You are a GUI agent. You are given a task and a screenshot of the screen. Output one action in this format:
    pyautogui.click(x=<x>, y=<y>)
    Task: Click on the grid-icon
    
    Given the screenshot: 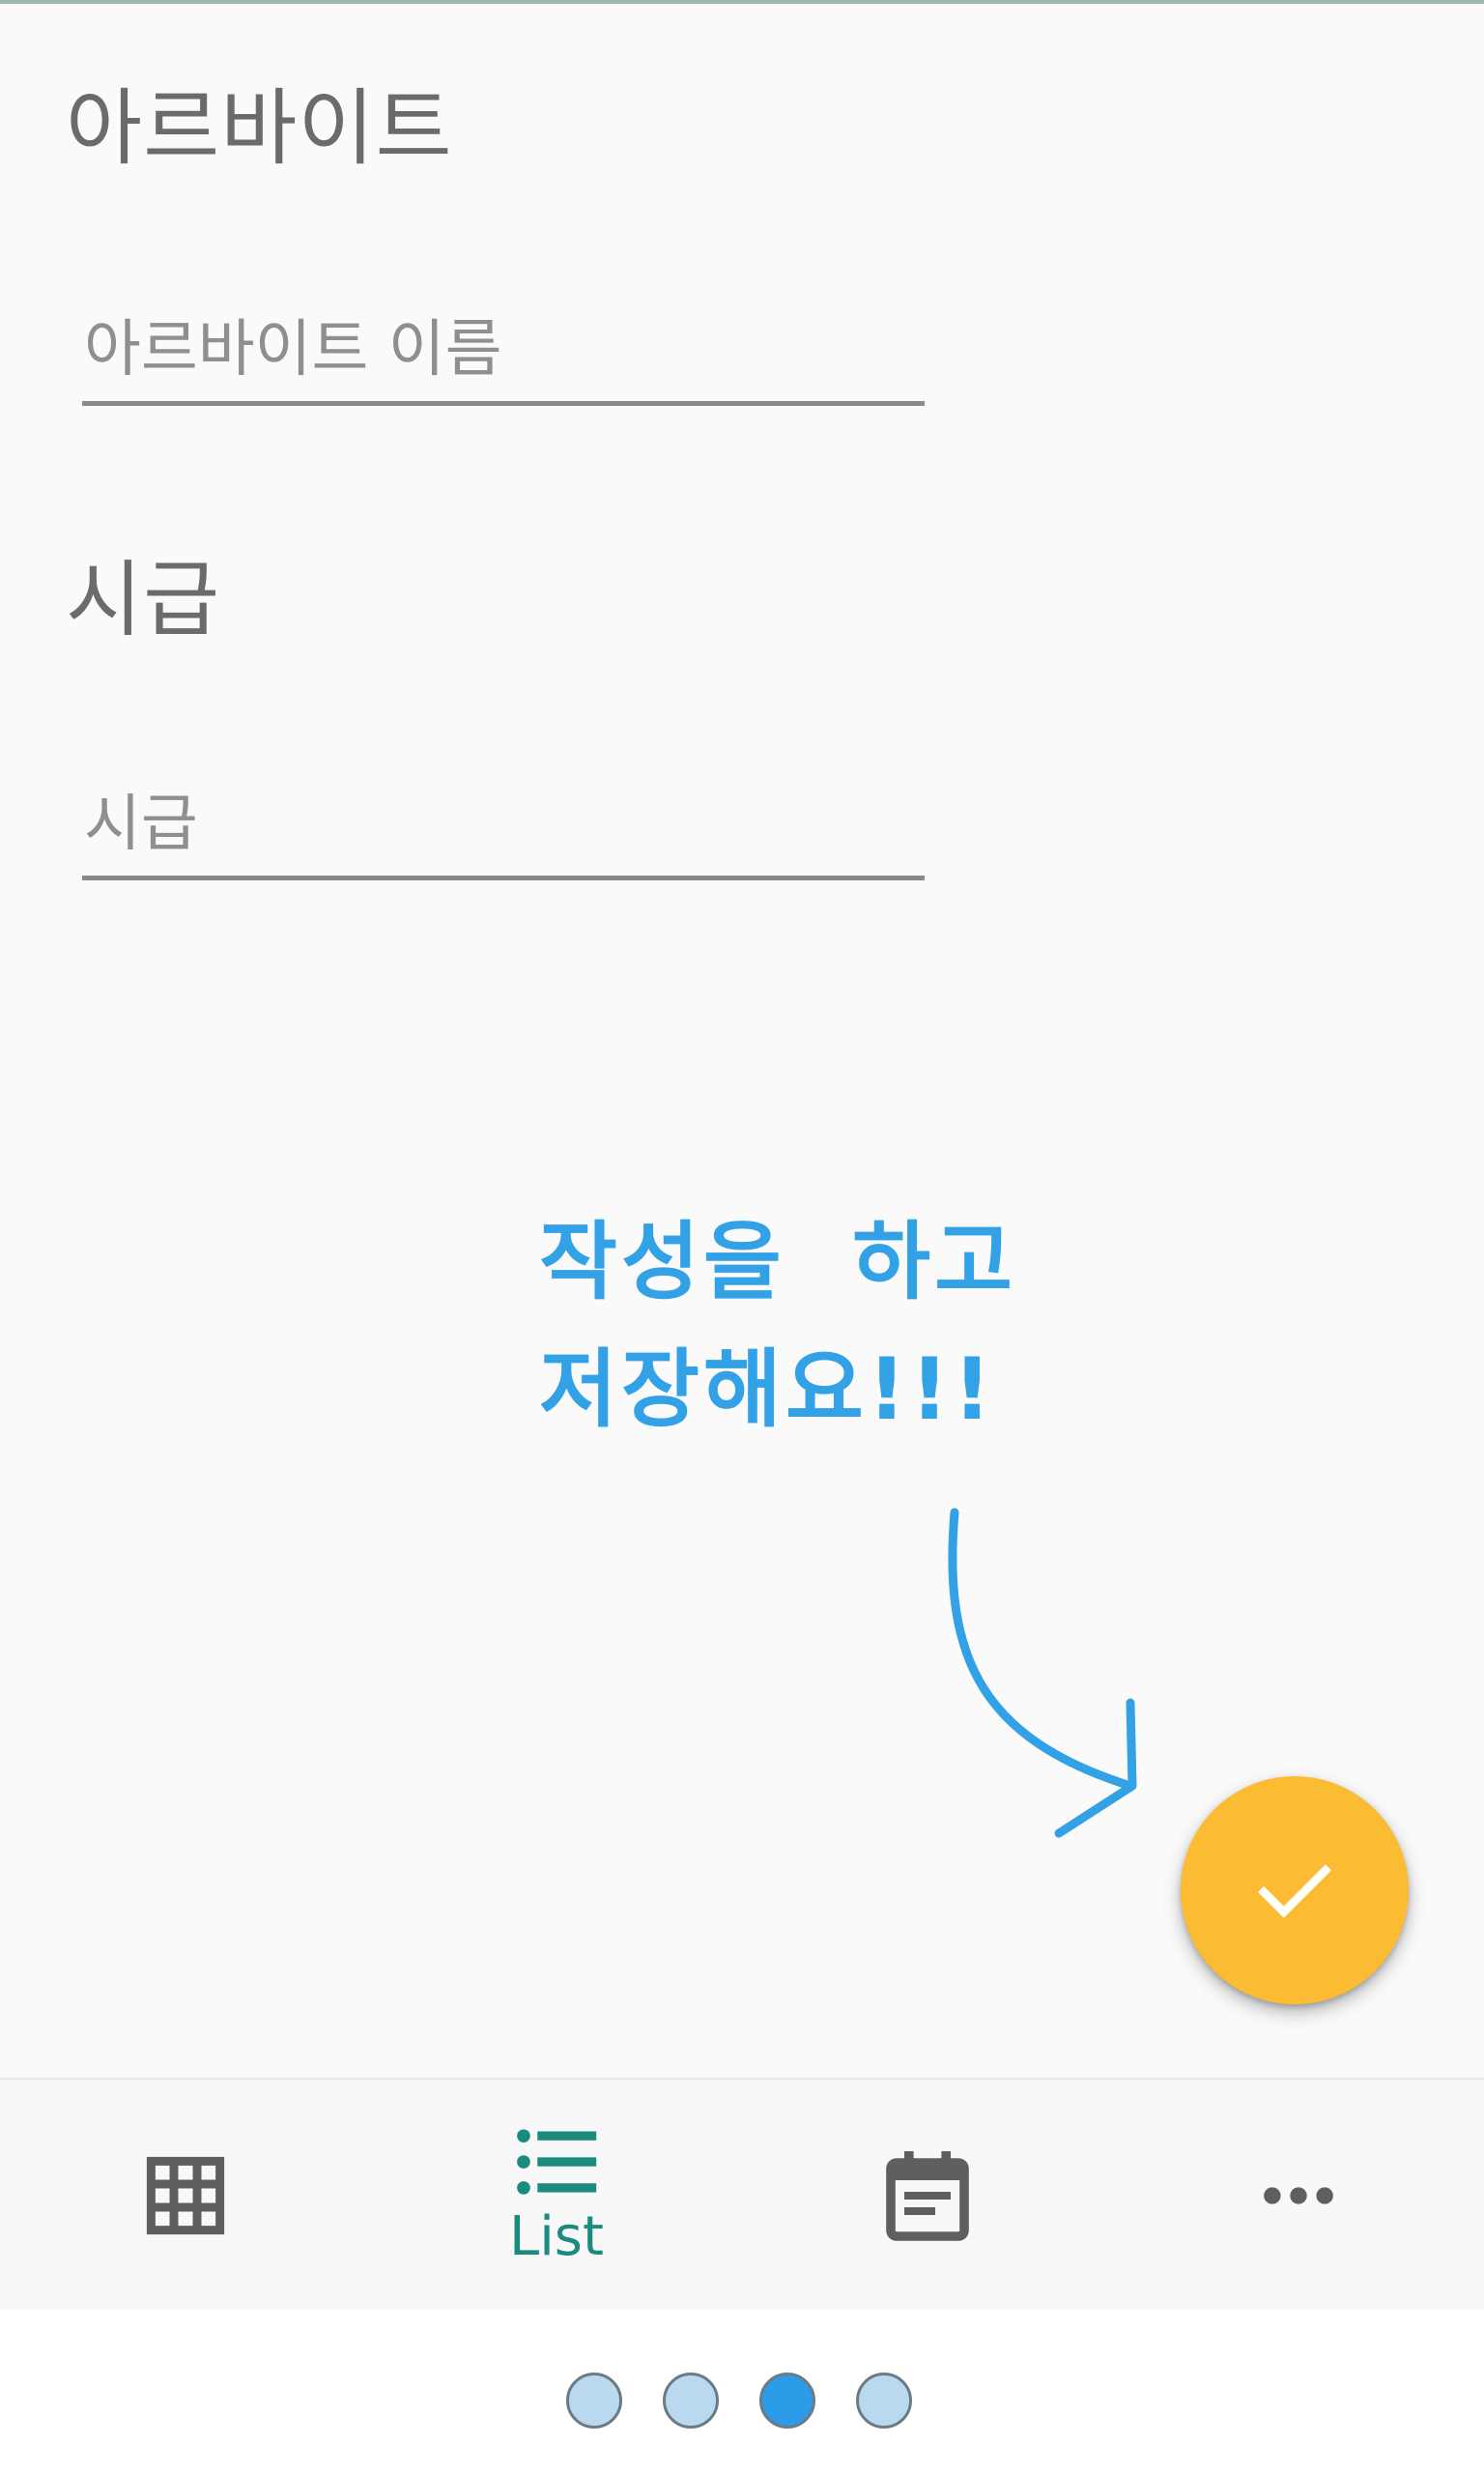 What is the action you would take?
    pyautogui.click(x=185, y=2196)
    